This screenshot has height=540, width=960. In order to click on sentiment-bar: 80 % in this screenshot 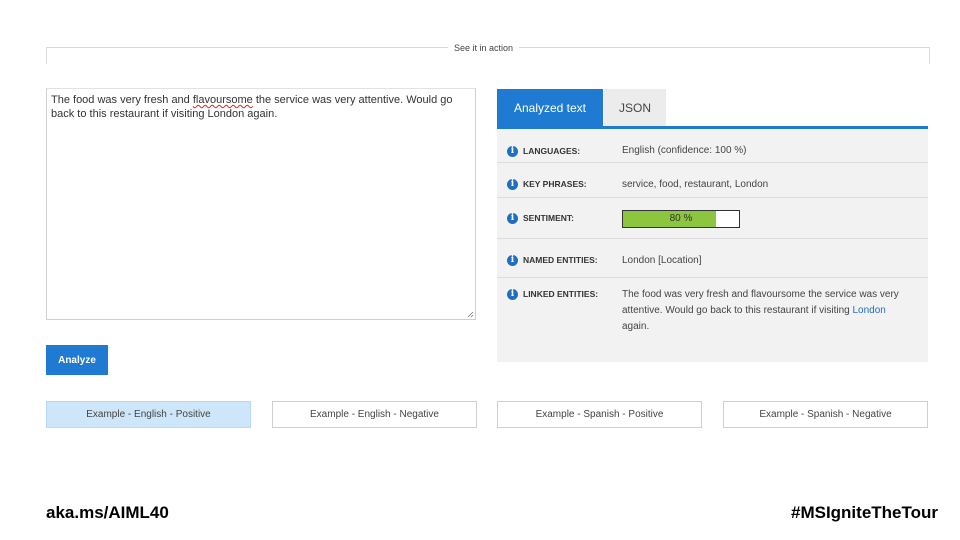, I will do `click(681, 219)`.